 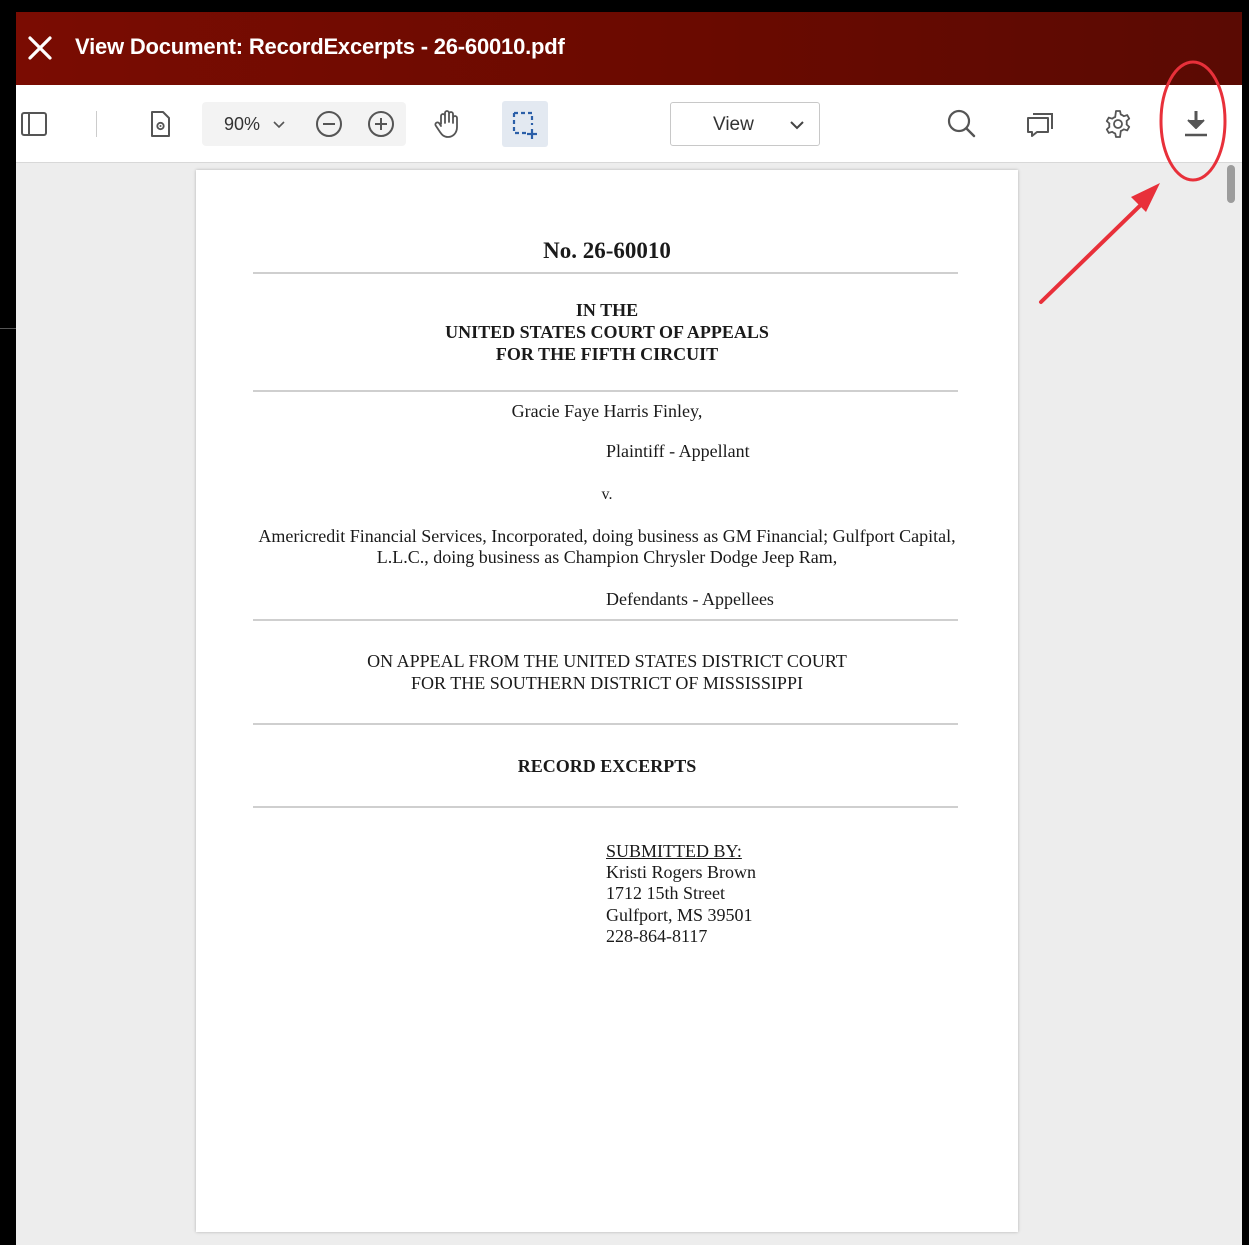 What do you see at coordinates (607, 494) in the screenshot?
I see `versus: v.` at bounding box center [607, 494].